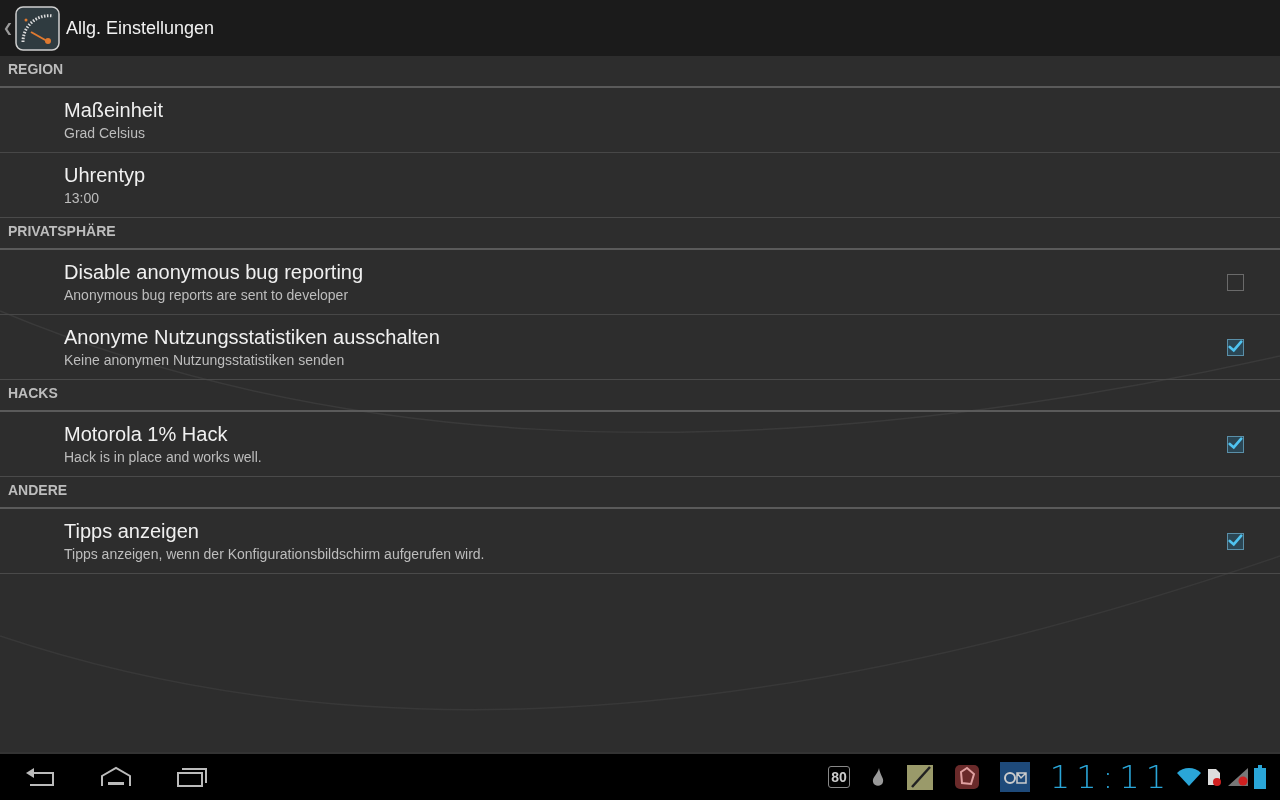  I want to click on preference-summary: Tipps anzeigen, wenn der Konfigurationsbildschirm aufgerufen wird., so click(275, 554).